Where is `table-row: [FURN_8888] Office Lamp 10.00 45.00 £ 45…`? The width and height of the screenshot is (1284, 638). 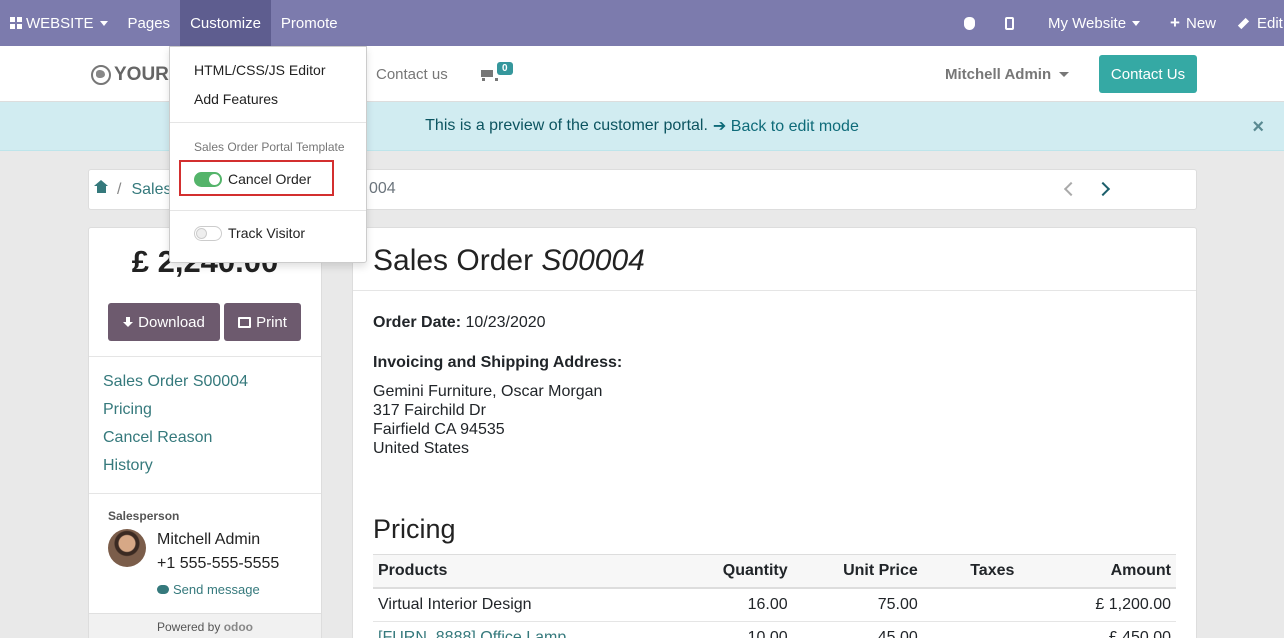 table-row: [FURN_8888] Office Lamp 10.00 45.00 £ 45… is located at coordinates (774, 629).